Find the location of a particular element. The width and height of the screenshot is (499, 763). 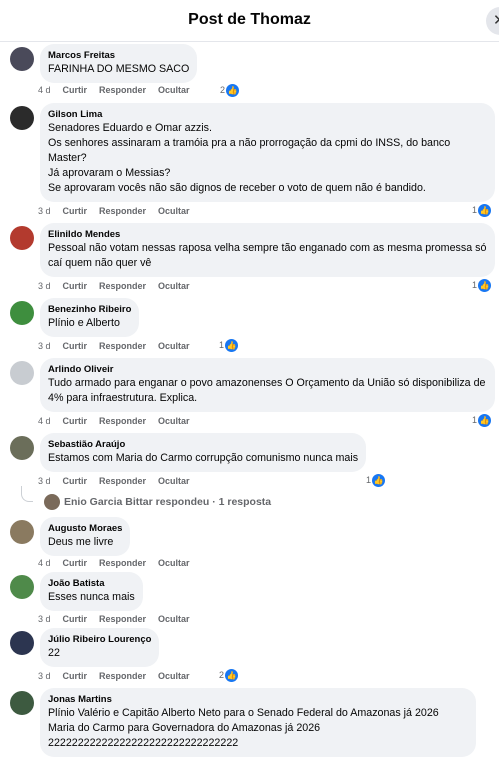

comment-author: Jonas Martins is located at coordinates (258, 699).